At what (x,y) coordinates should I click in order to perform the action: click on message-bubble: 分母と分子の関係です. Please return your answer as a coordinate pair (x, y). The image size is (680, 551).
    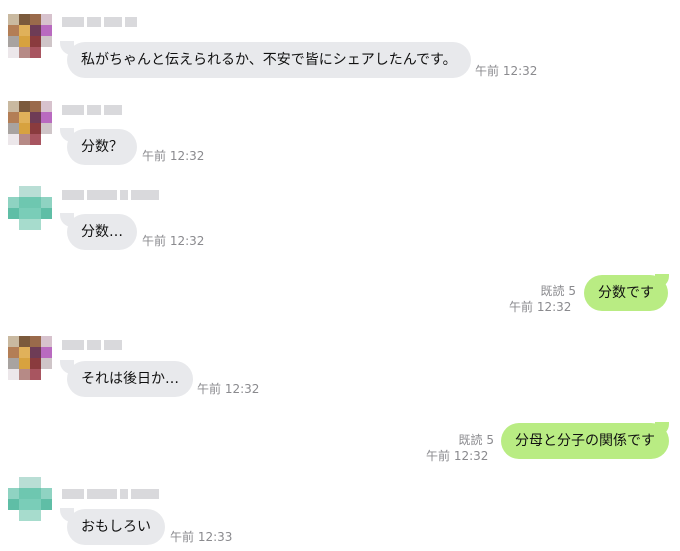
    Looking at the image, I should click on (585, 441).